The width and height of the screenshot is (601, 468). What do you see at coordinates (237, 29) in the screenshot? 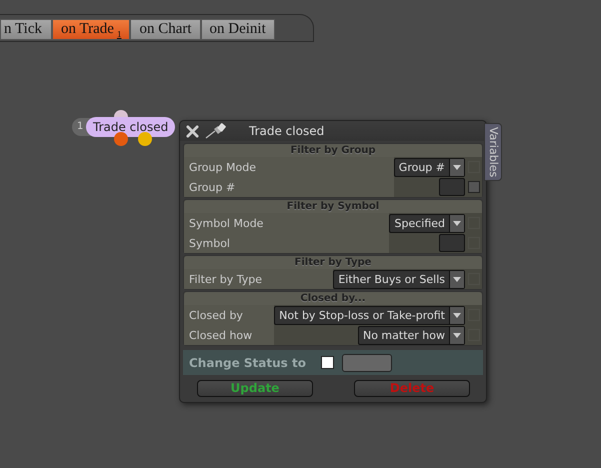
I see `tab: on Deinit` at bounding box center [237, 29].